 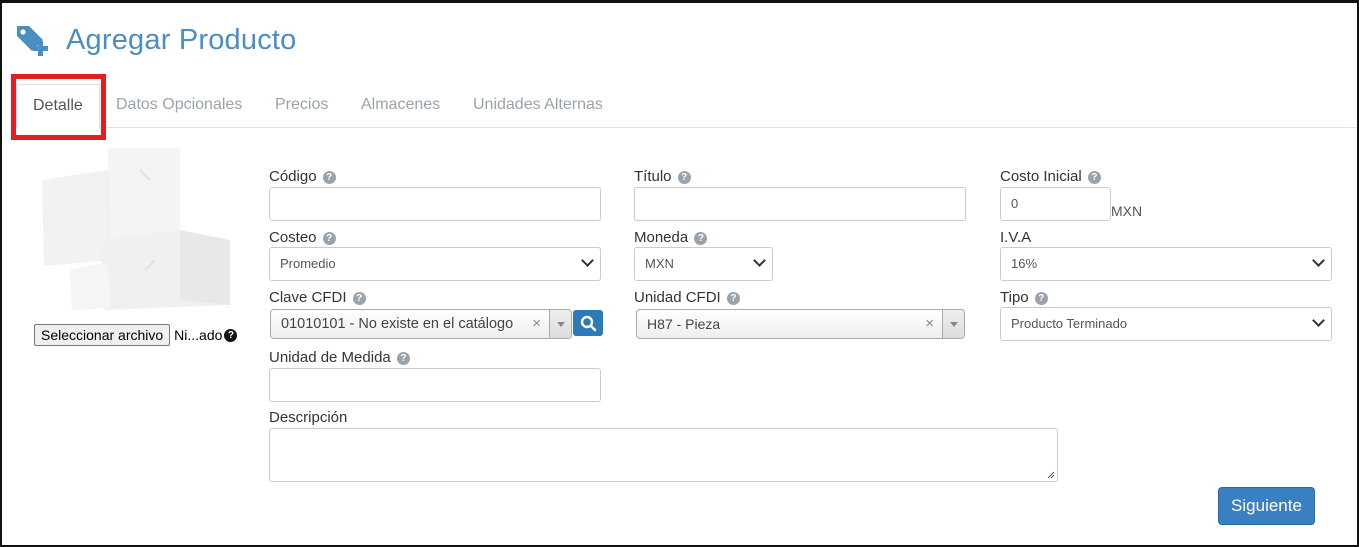 I want to click on tipo-value: Producto Terminado, so click(x=1069, y=323).